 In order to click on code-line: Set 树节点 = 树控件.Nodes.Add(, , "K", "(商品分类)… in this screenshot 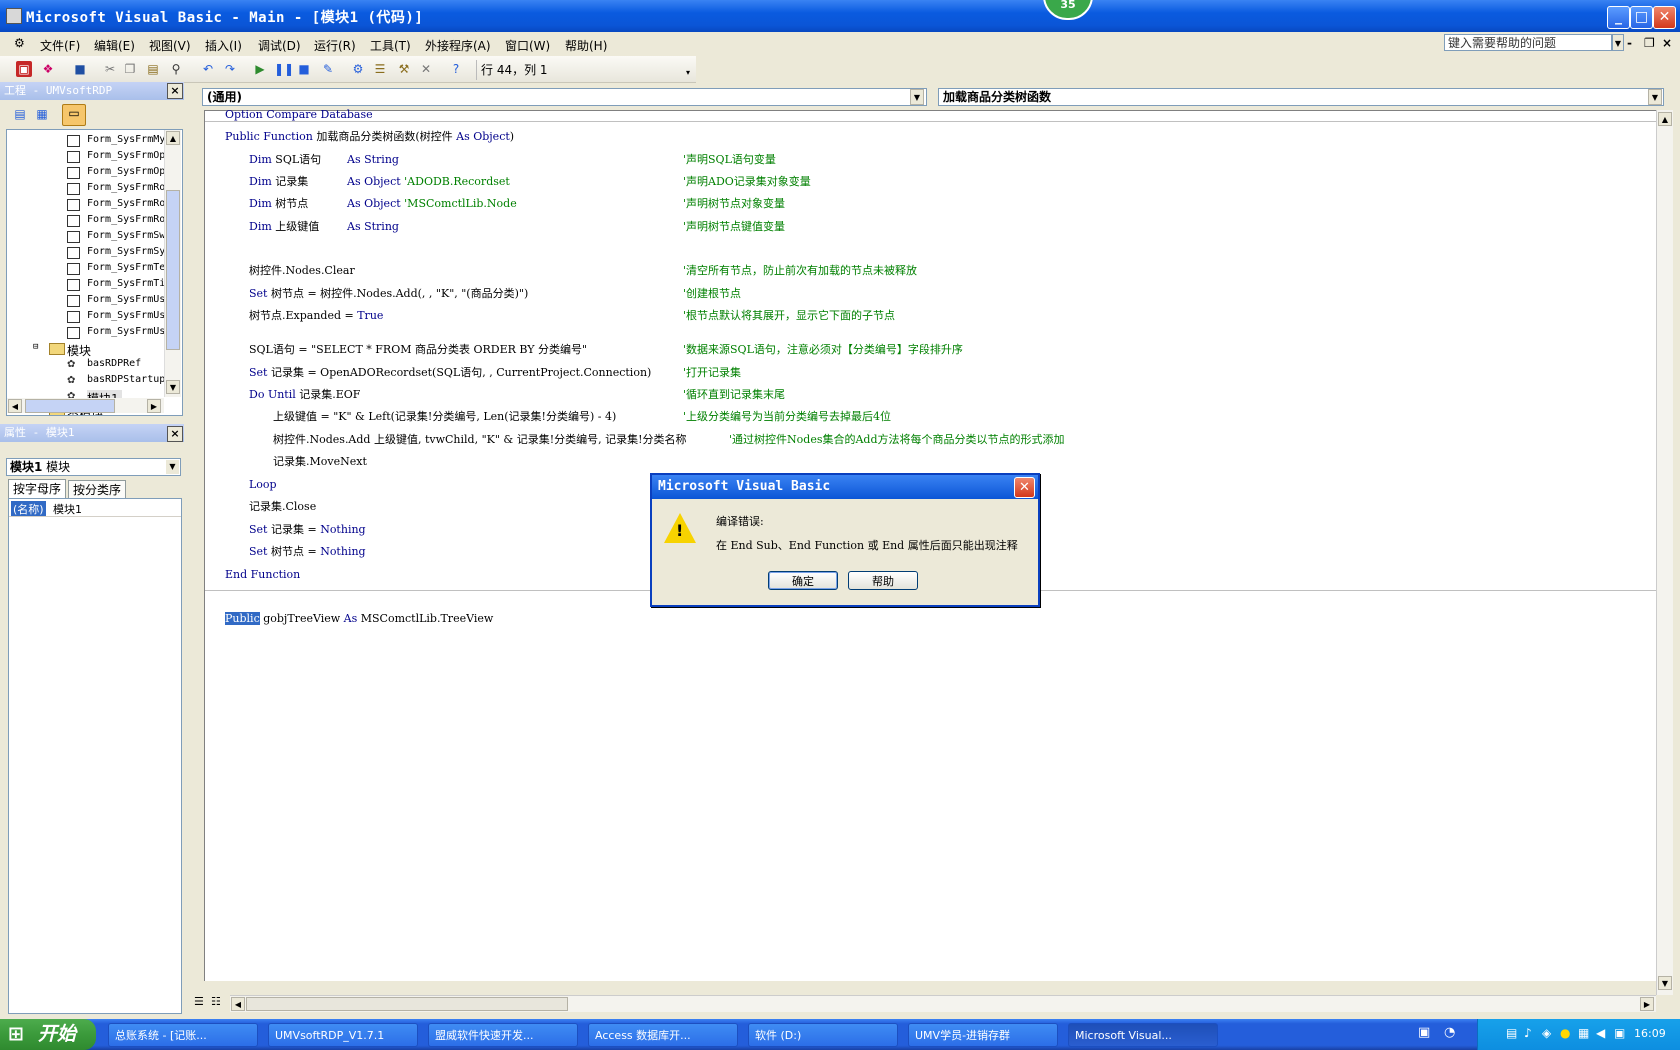, I will do `click(388, 294)`.